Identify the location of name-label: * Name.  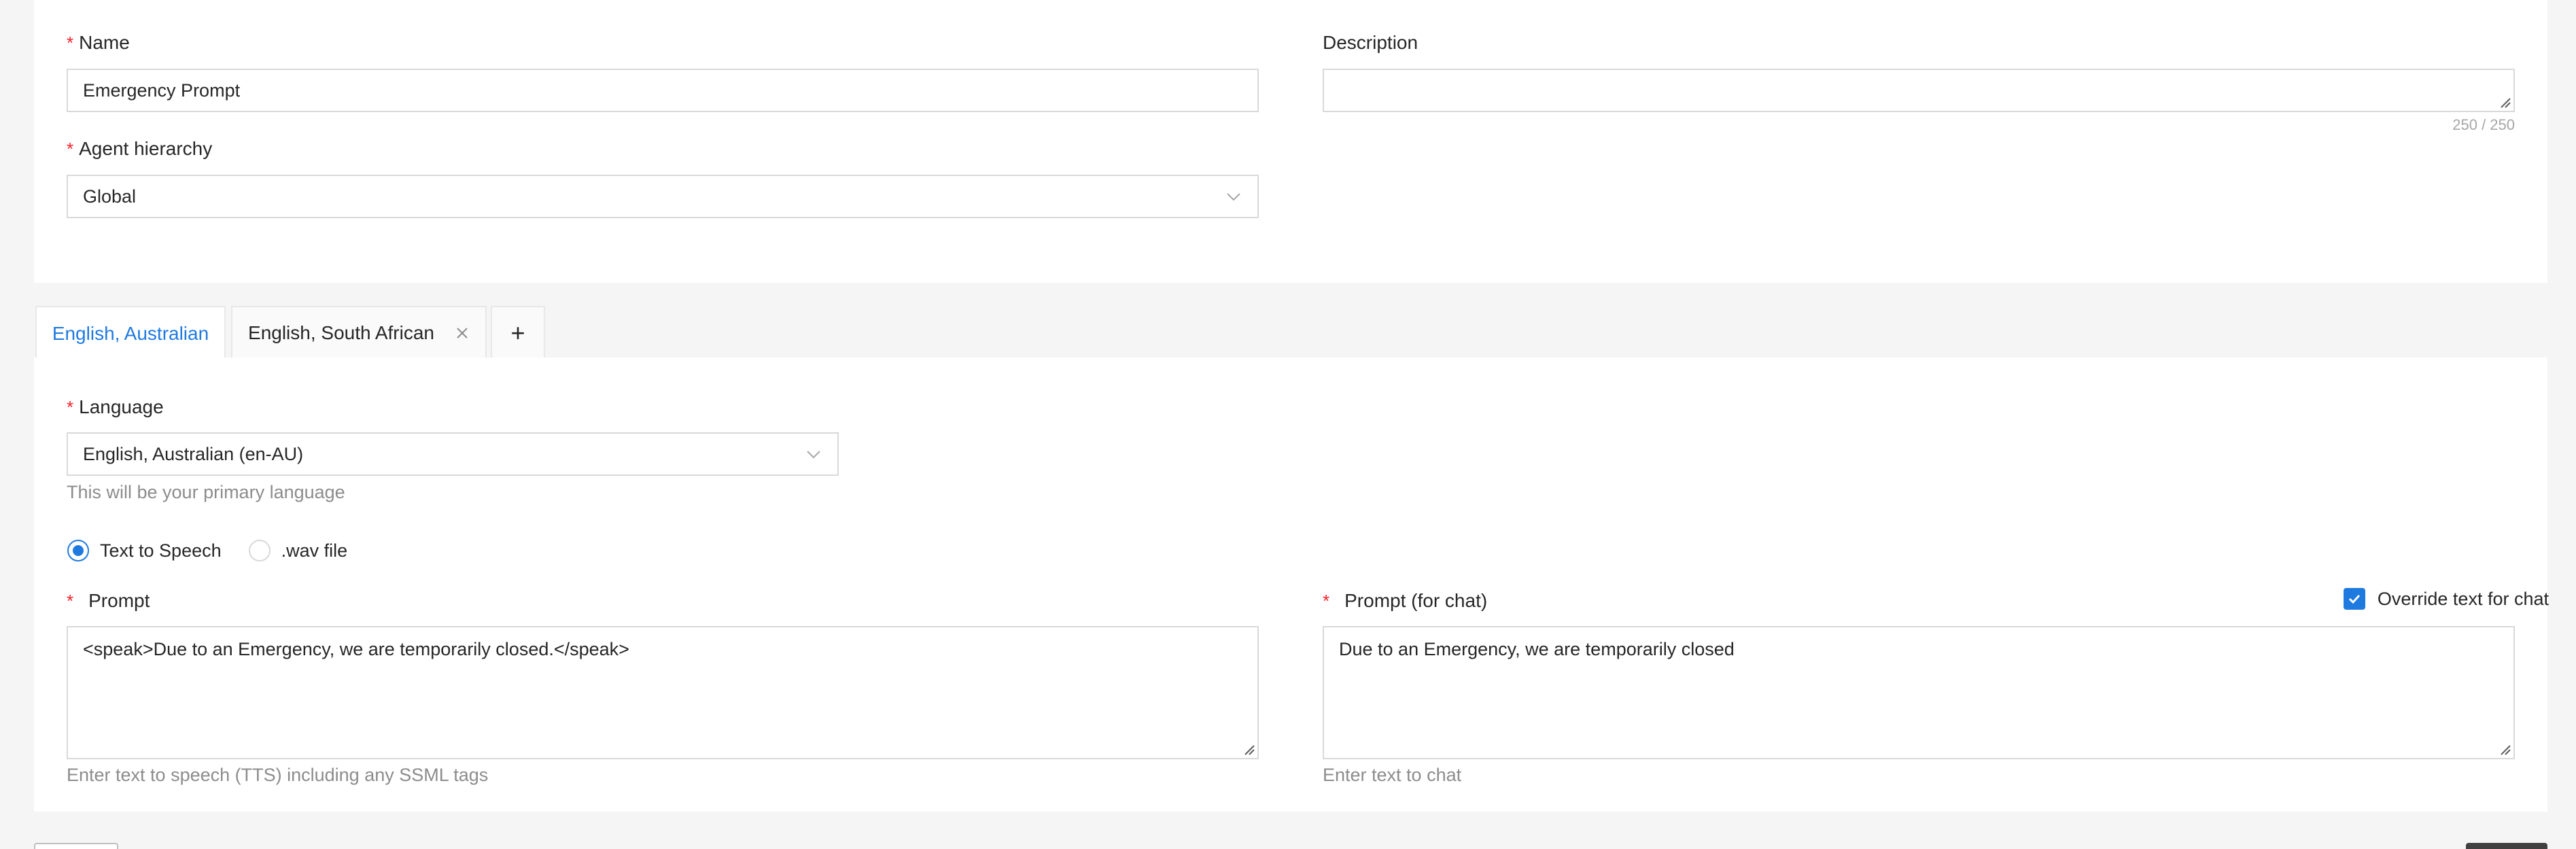
(98, 42).